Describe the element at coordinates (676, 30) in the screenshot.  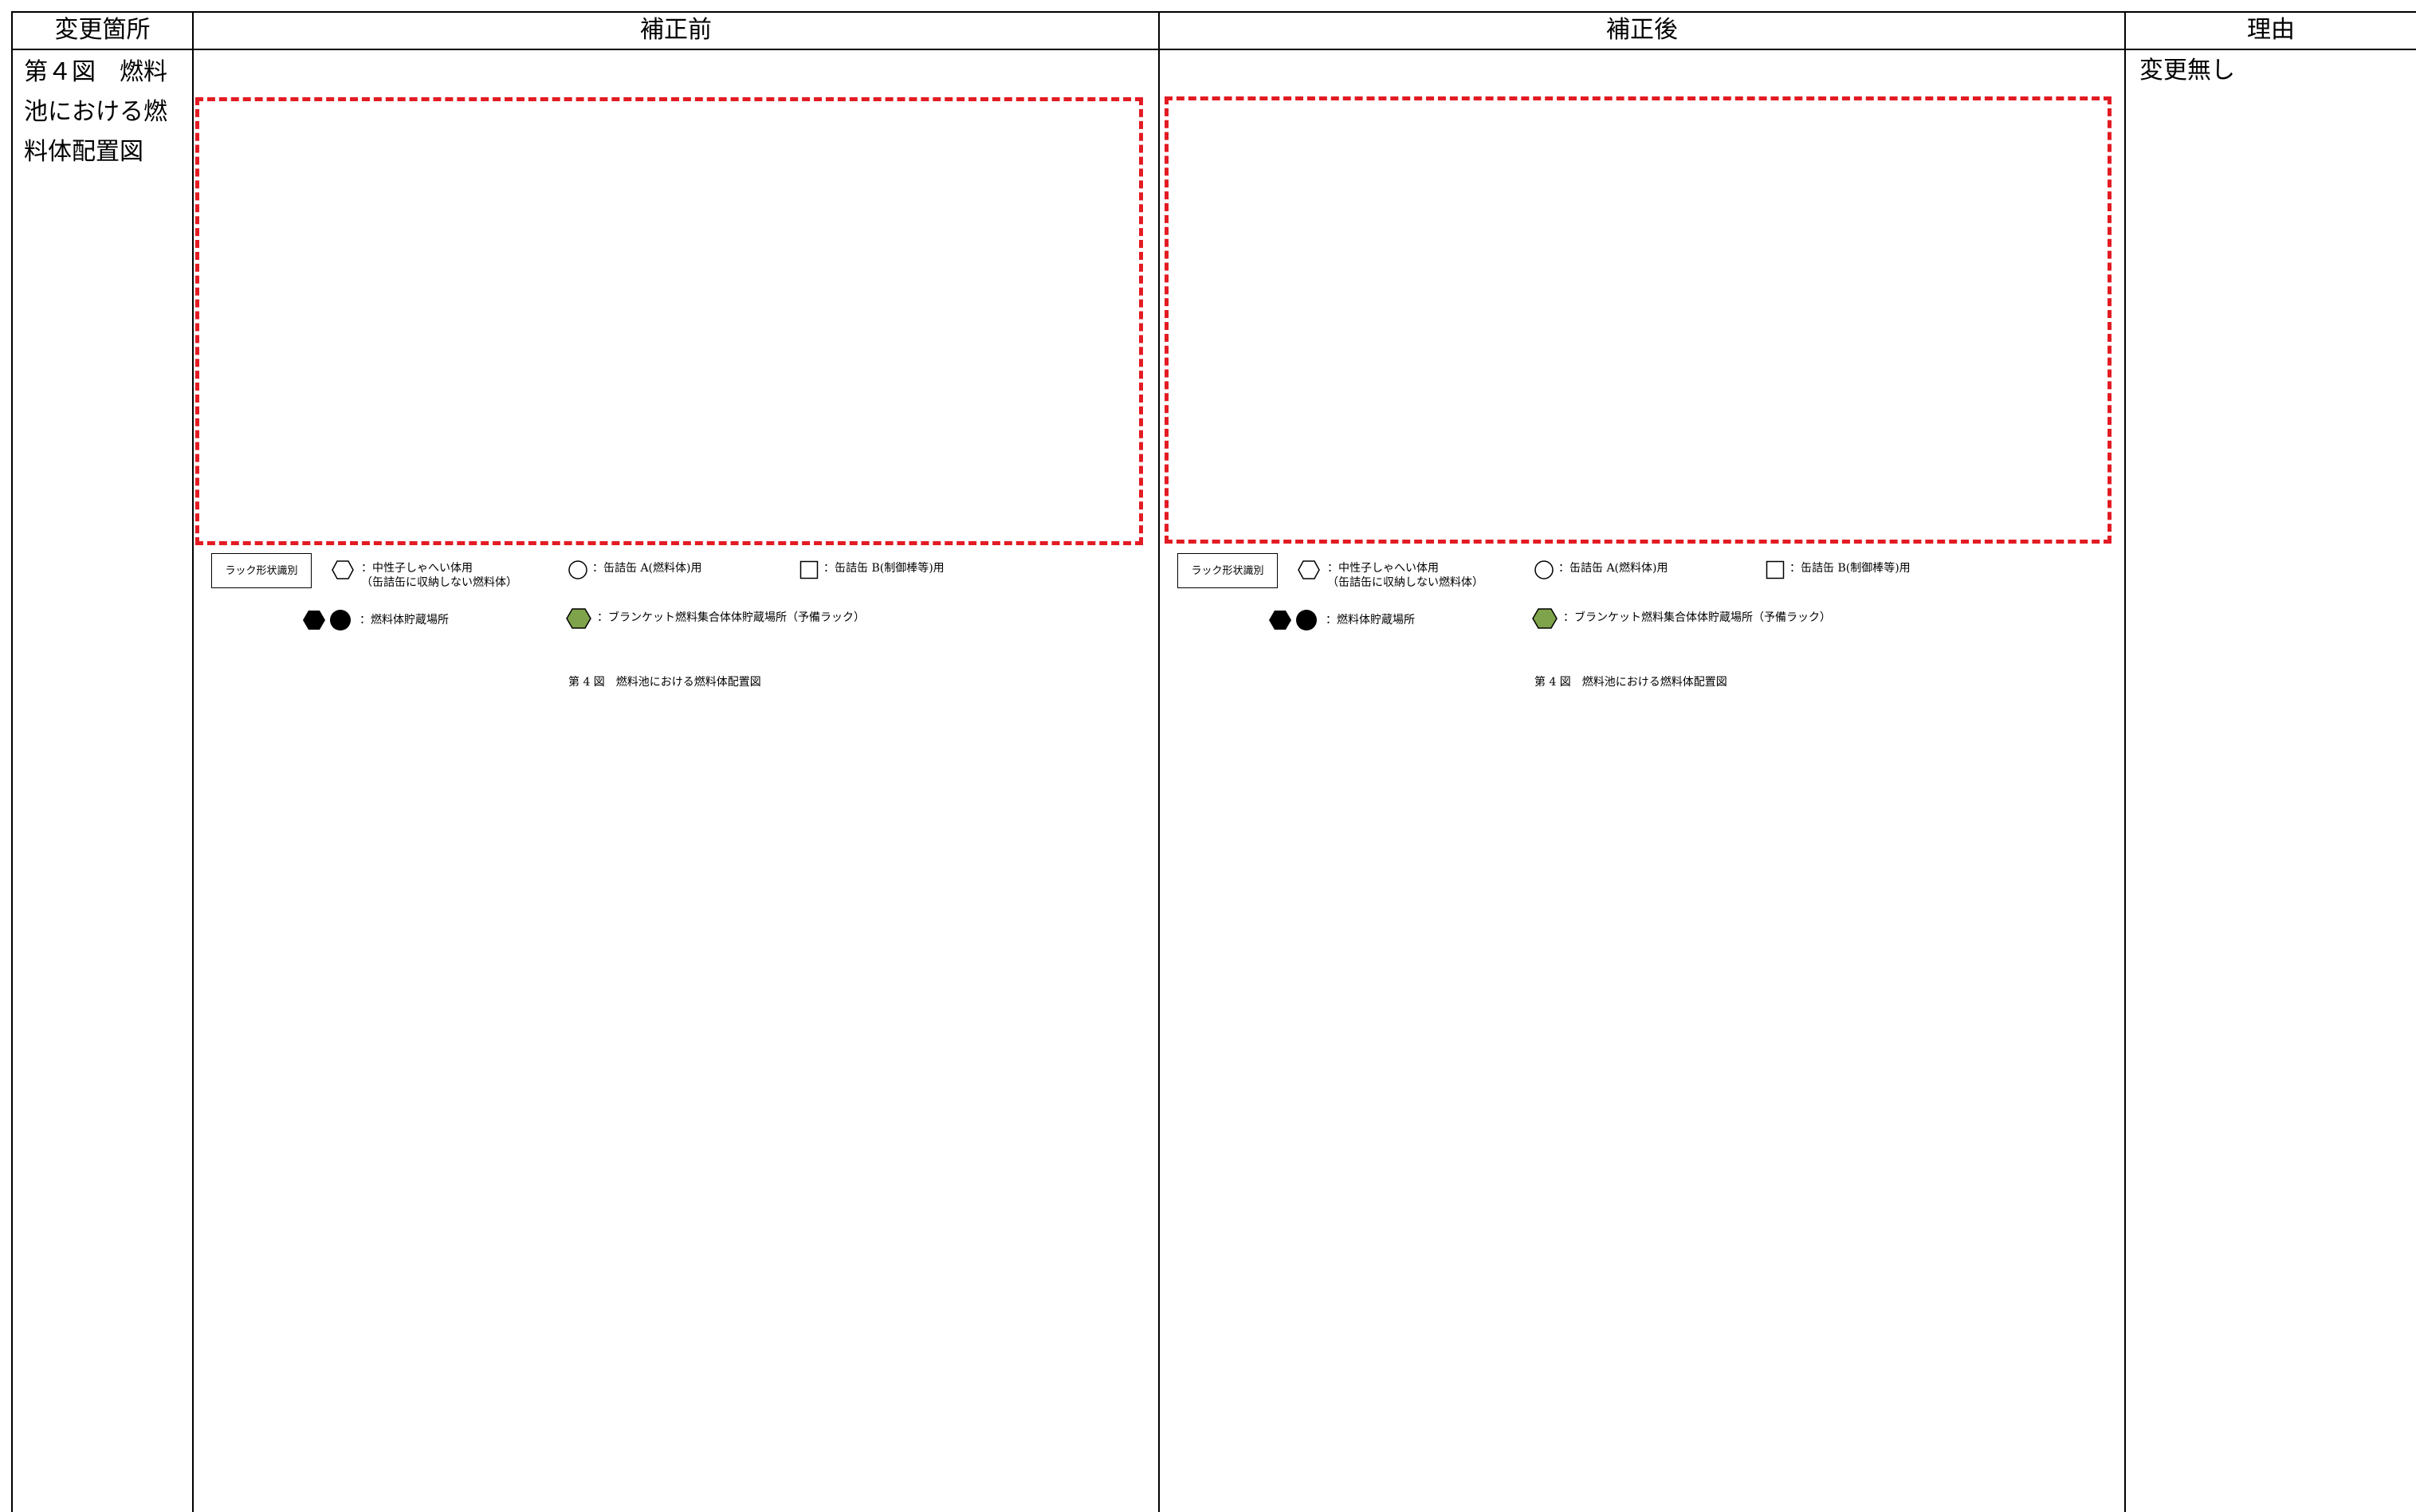
I see `header-before: 補正前` at that location.